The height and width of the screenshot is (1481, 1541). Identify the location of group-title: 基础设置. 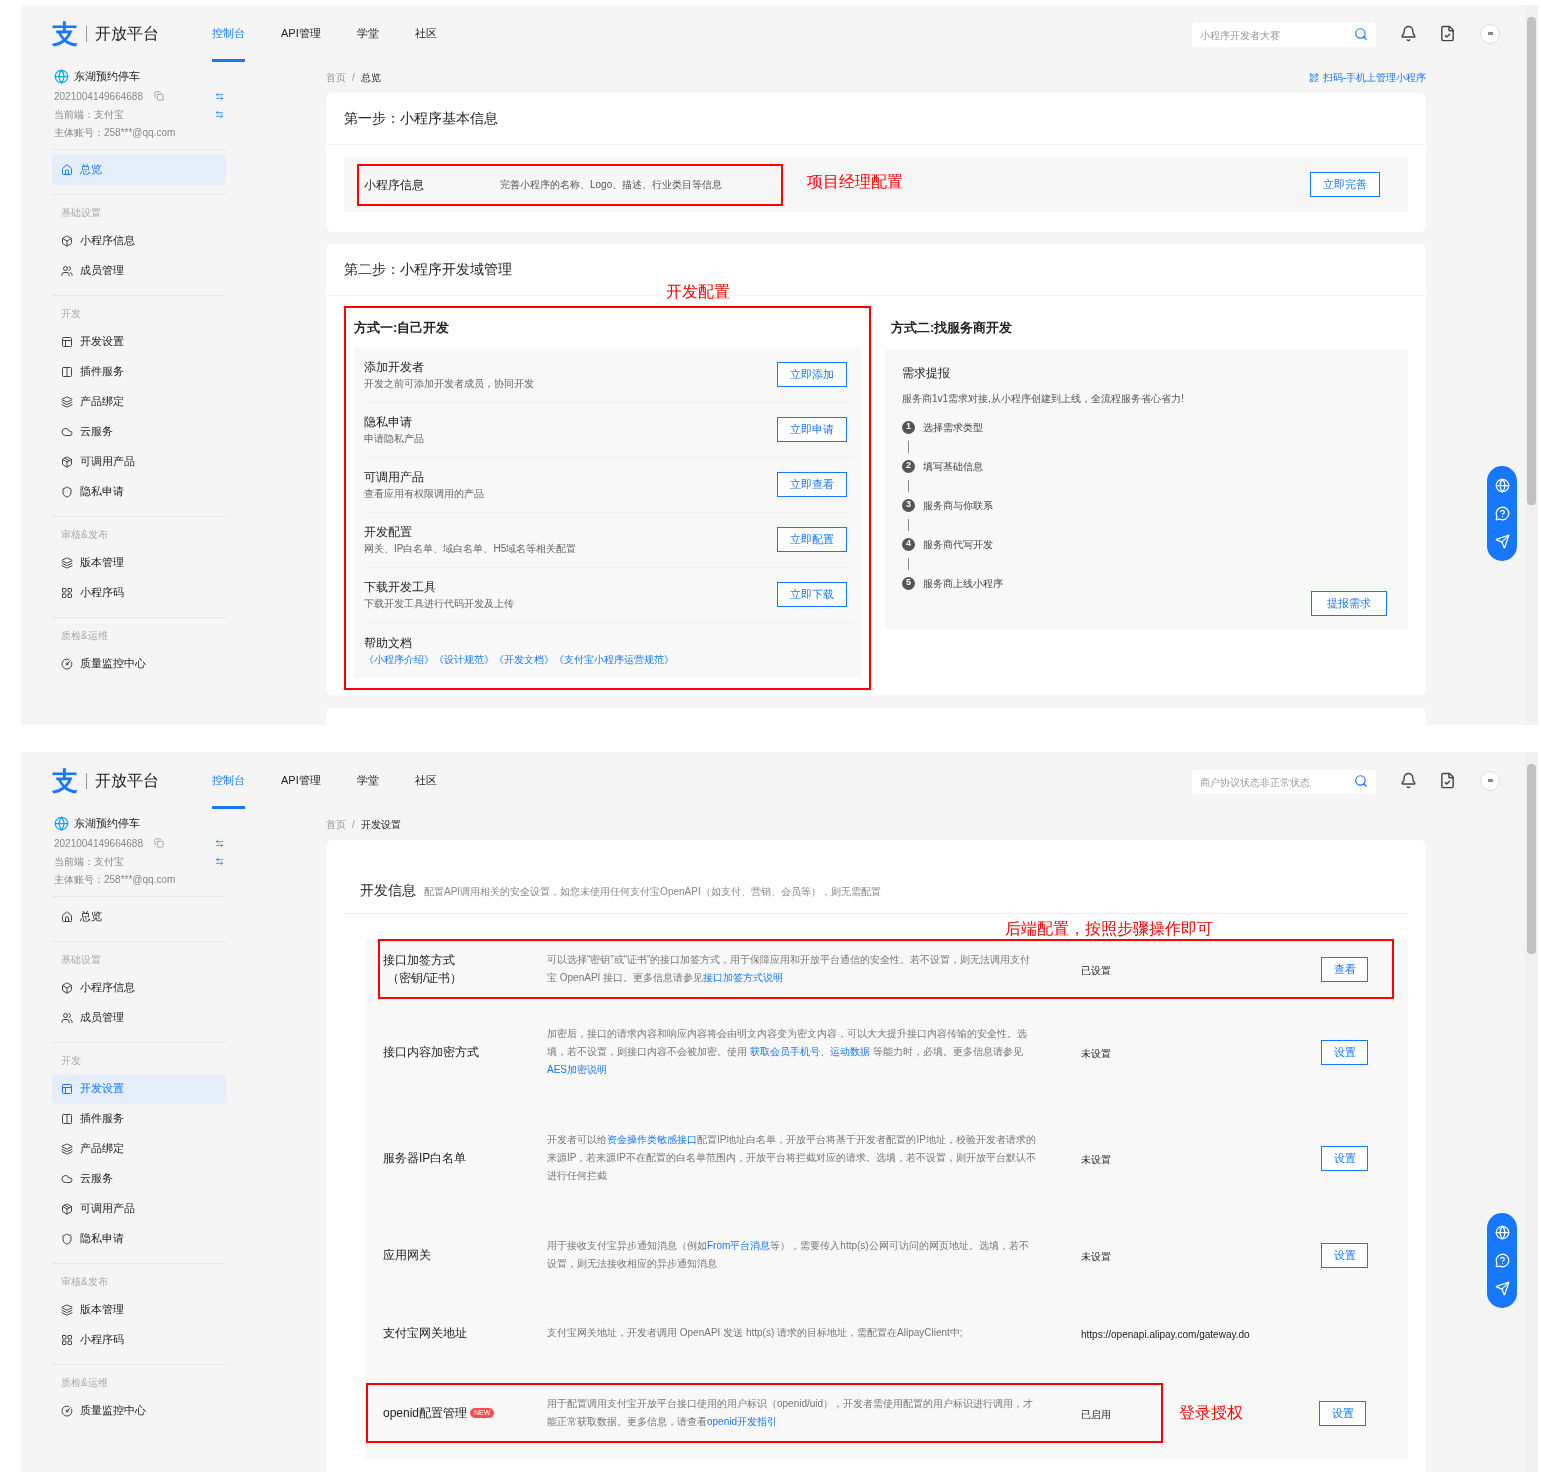
(81, 960).